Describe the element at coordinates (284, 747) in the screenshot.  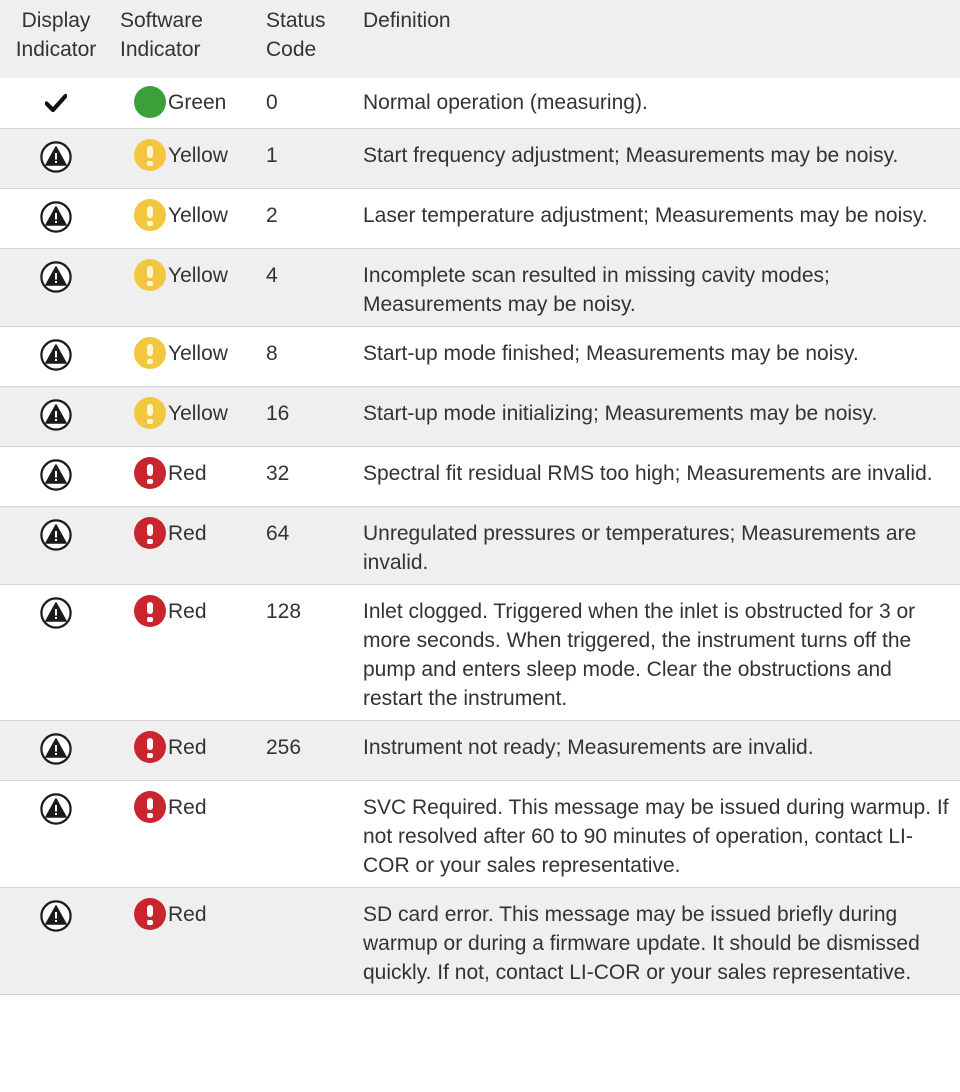
I see `status-code-cell: 256` at that location.